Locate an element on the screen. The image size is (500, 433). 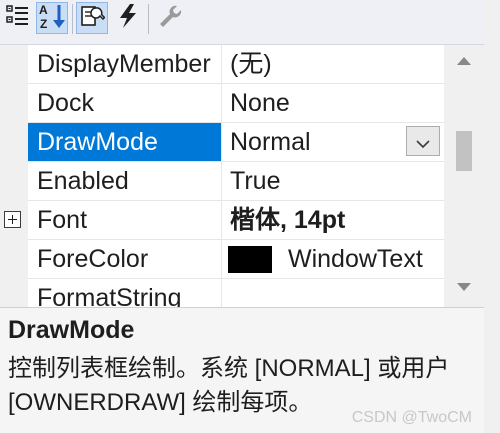
property-name: FormatString is located at coordinates (125, 293).